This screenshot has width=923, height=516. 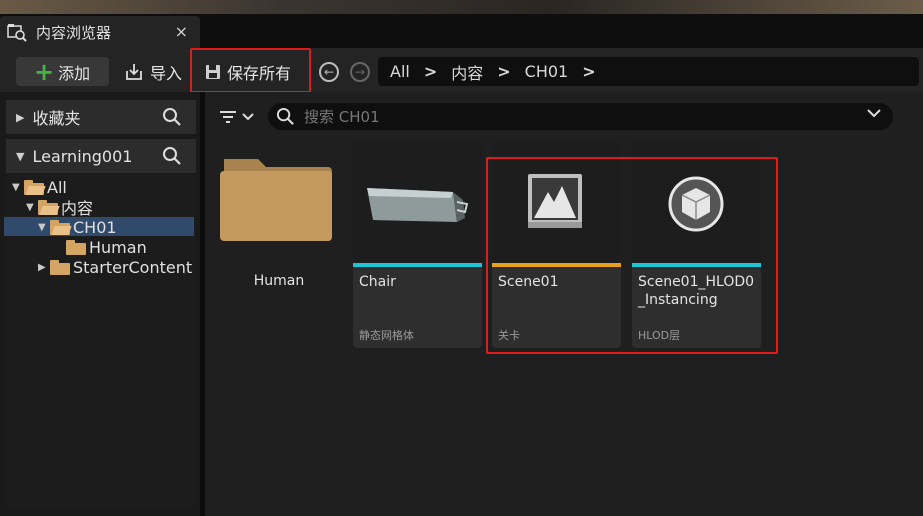 What do you see at coordinates (77, 208) in the screenshot?
I see `tree-item-label: 内容` at bounding box center [77, 208].